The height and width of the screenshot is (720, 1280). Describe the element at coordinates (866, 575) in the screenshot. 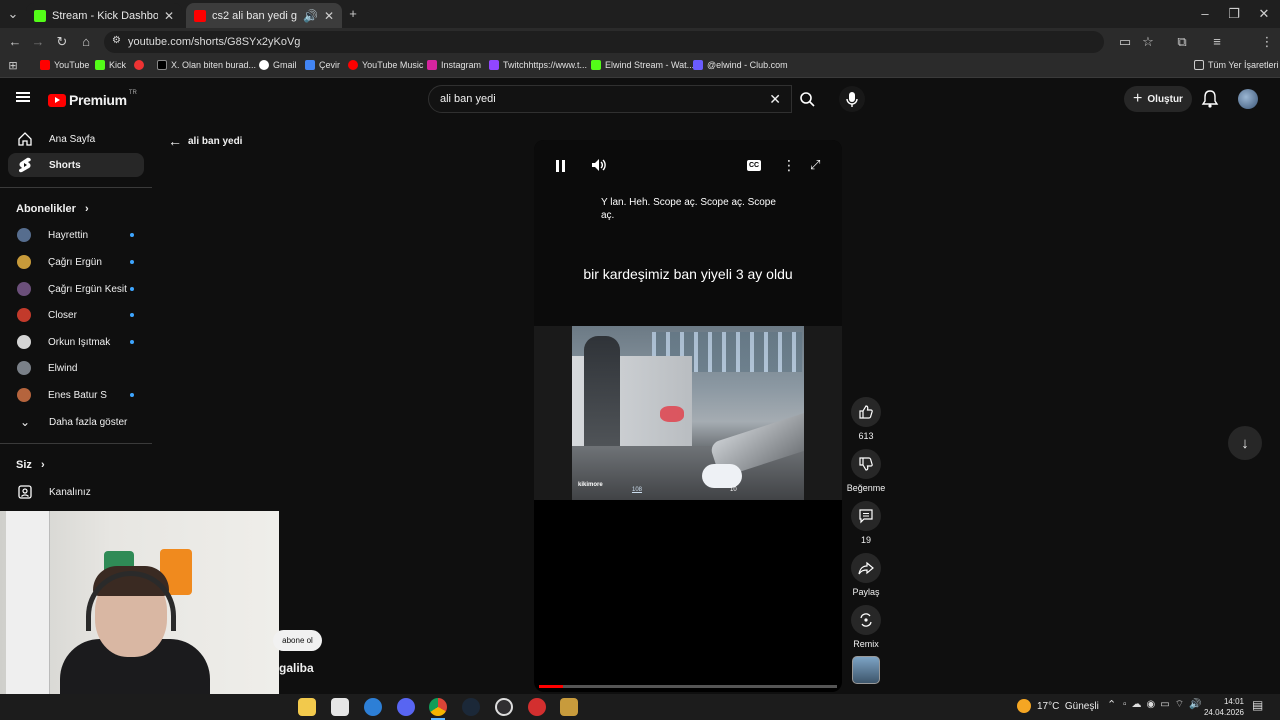

I see `share-button: Paylaş` at that location.